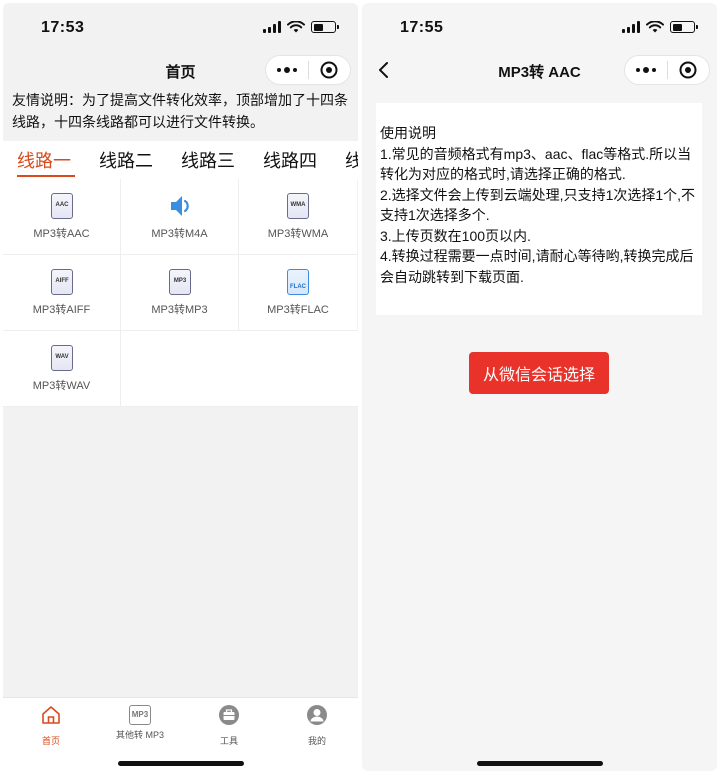 The width and height of the screenshot is (720, 775). Describe the element at coordinates (239, 369) in the screenshot. I see `grid-empty-cell` at that location.